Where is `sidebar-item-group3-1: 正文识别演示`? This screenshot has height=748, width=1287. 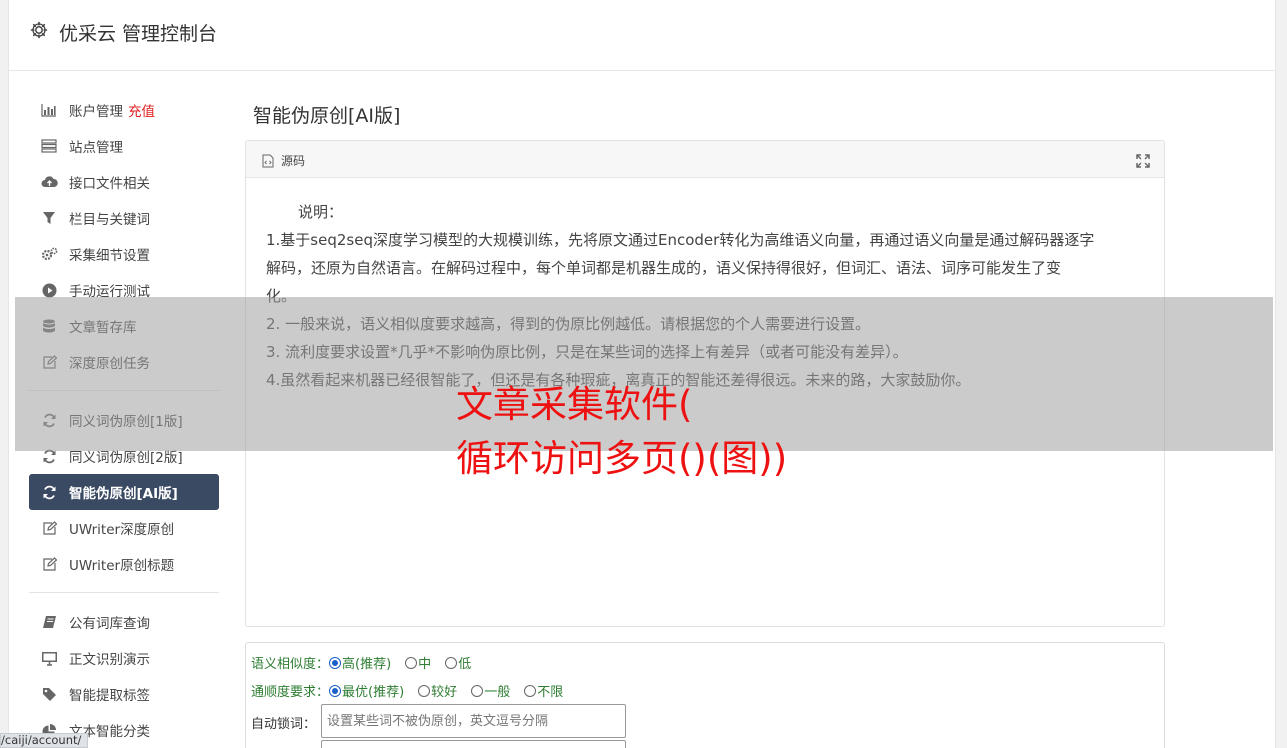 sidebar-item-group3-1: 正文识别演示 is located at coordinates (124, 658).